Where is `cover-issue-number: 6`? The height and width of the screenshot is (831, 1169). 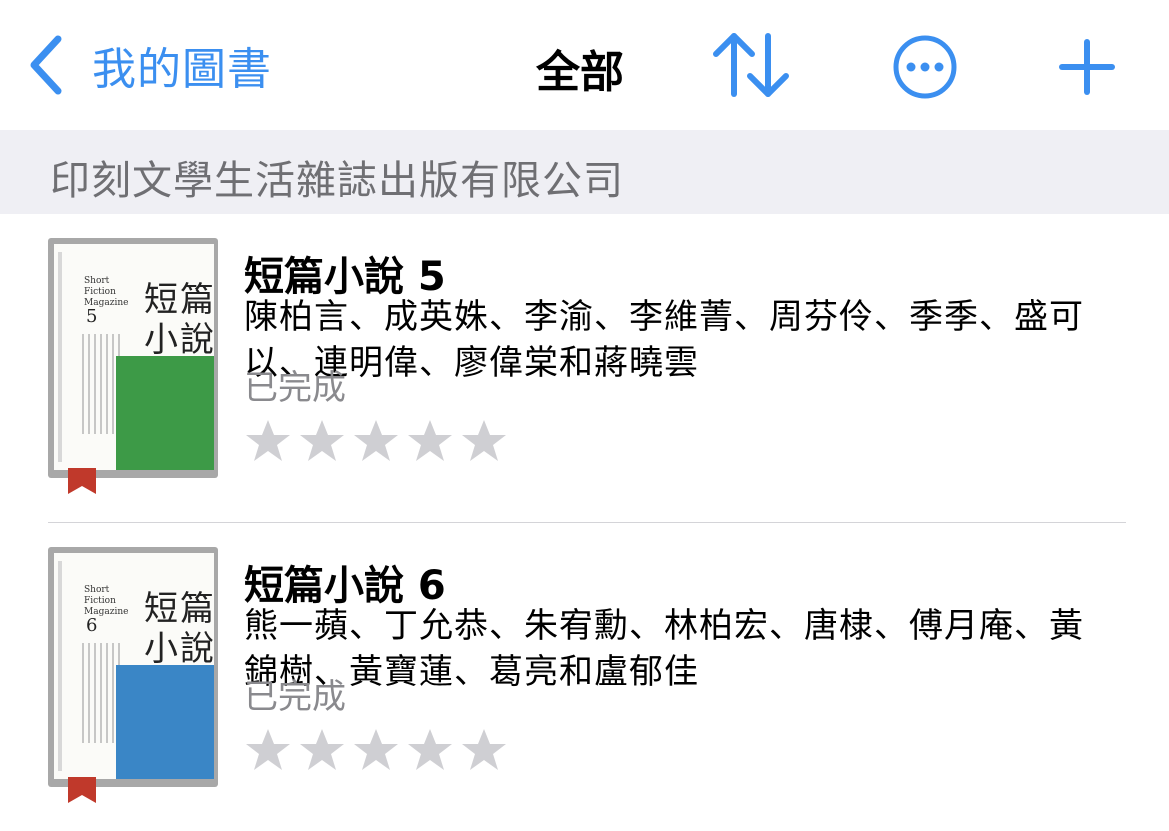
cover-issue-number: 6 is located at coordinates (92, 625).